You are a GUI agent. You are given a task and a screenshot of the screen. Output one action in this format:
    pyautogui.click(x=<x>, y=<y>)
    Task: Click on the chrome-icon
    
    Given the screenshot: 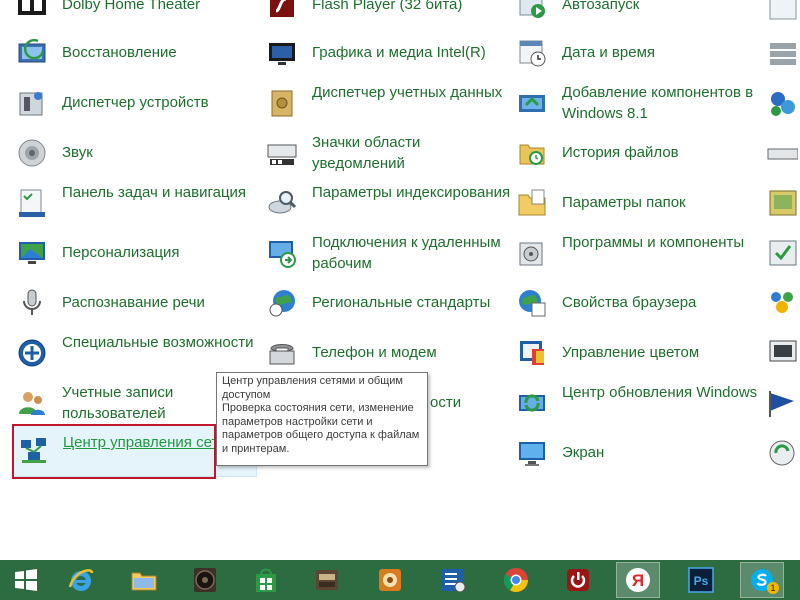 What is the action you would take?
    pyautogui.click(x=515, y=580)
    